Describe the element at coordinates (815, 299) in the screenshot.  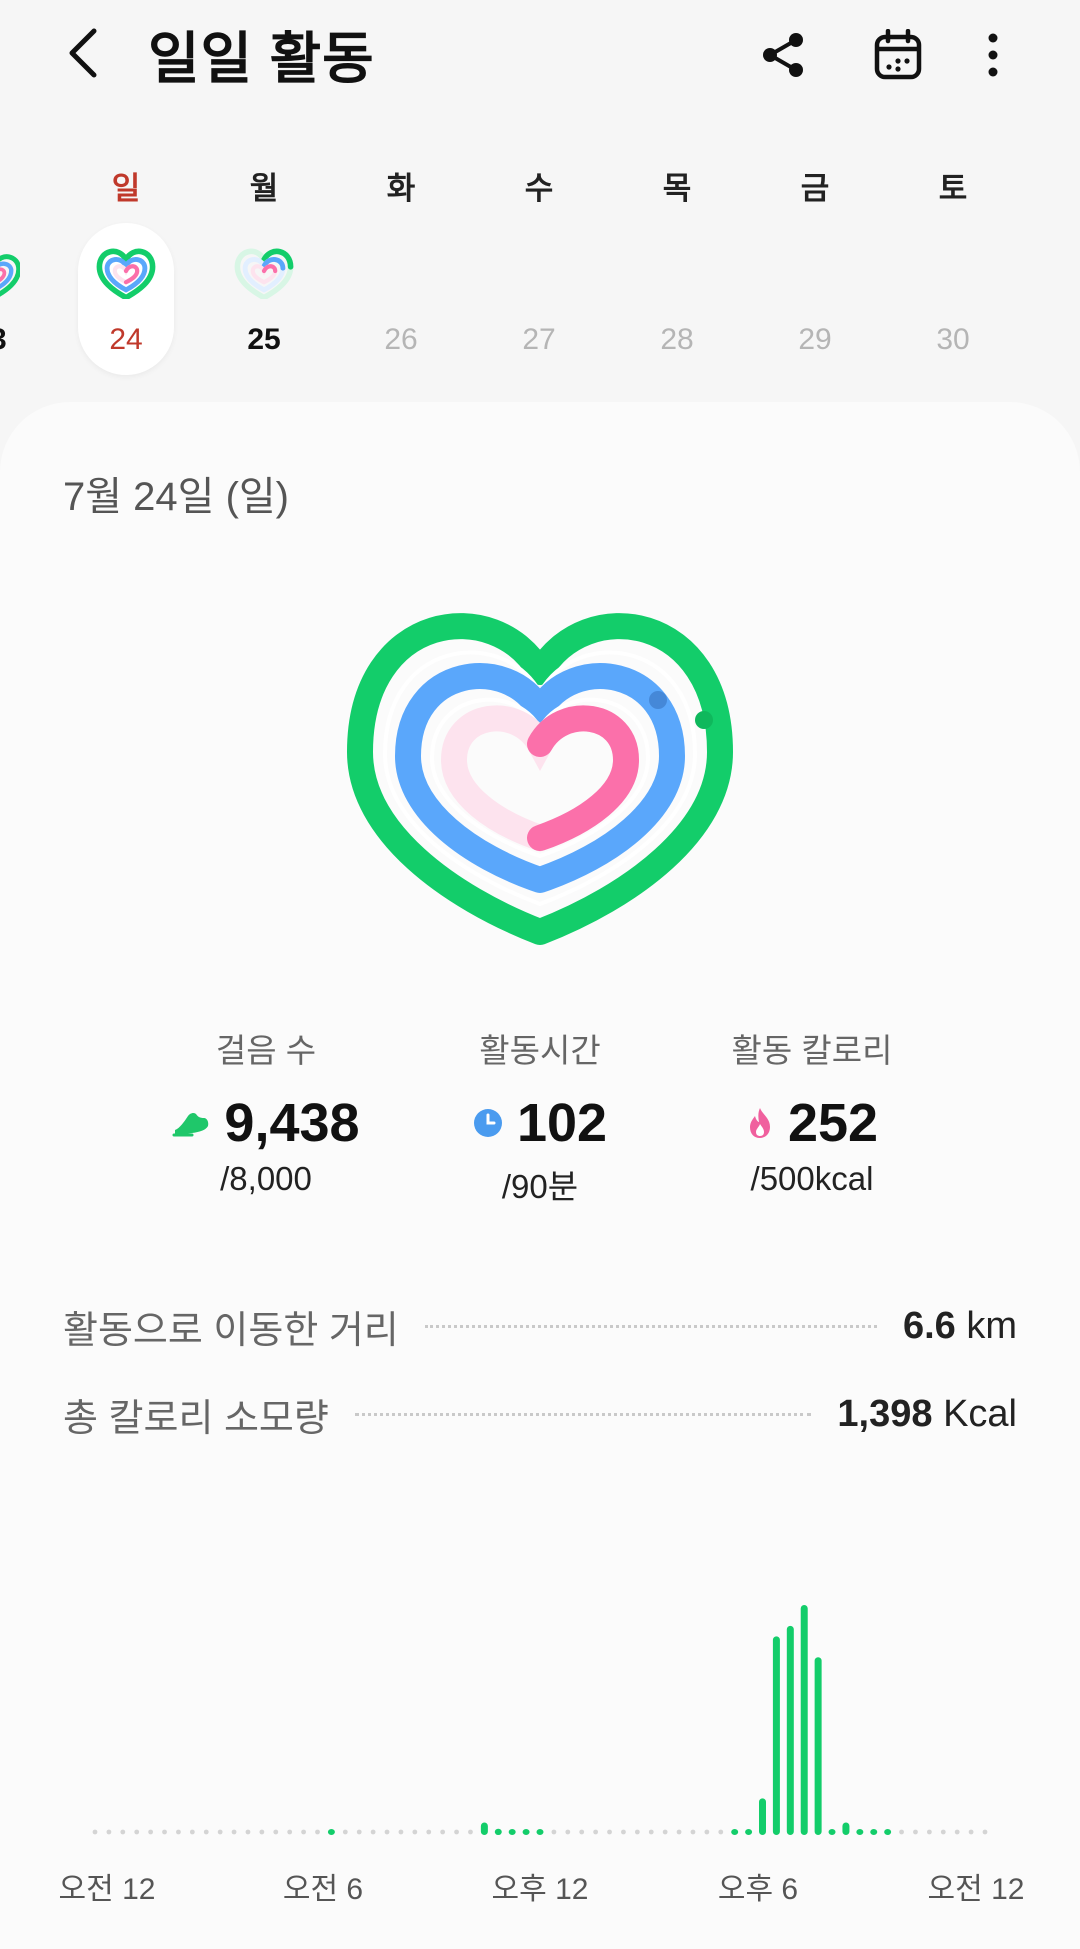
I see `day-item-29: 29` at that location.